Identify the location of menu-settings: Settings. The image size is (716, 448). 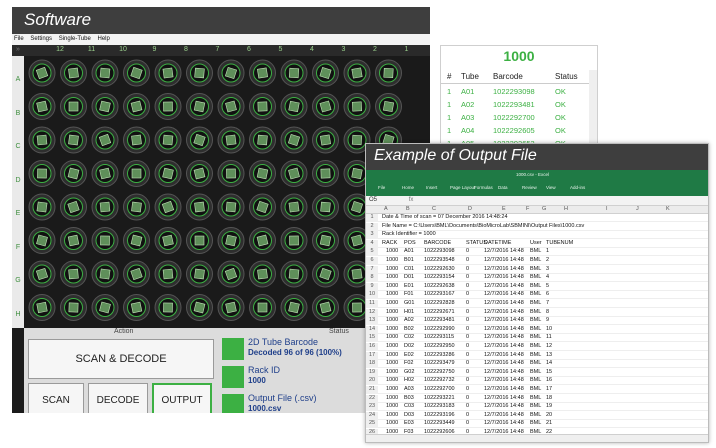
(41, 39).